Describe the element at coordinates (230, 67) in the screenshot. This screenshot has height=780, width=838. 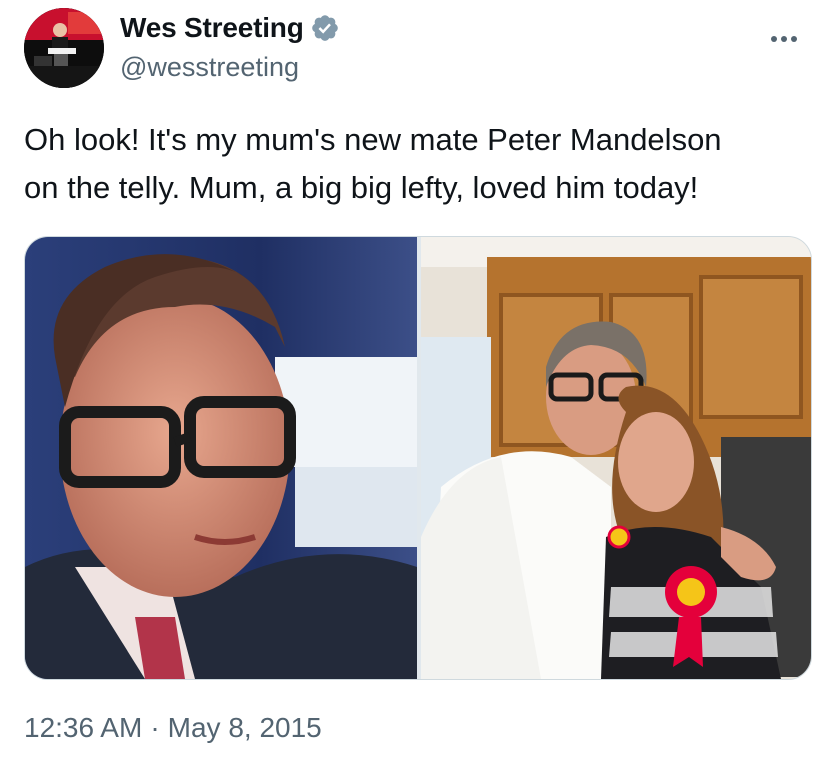
I see `handle: @wesstreeting` at that location.